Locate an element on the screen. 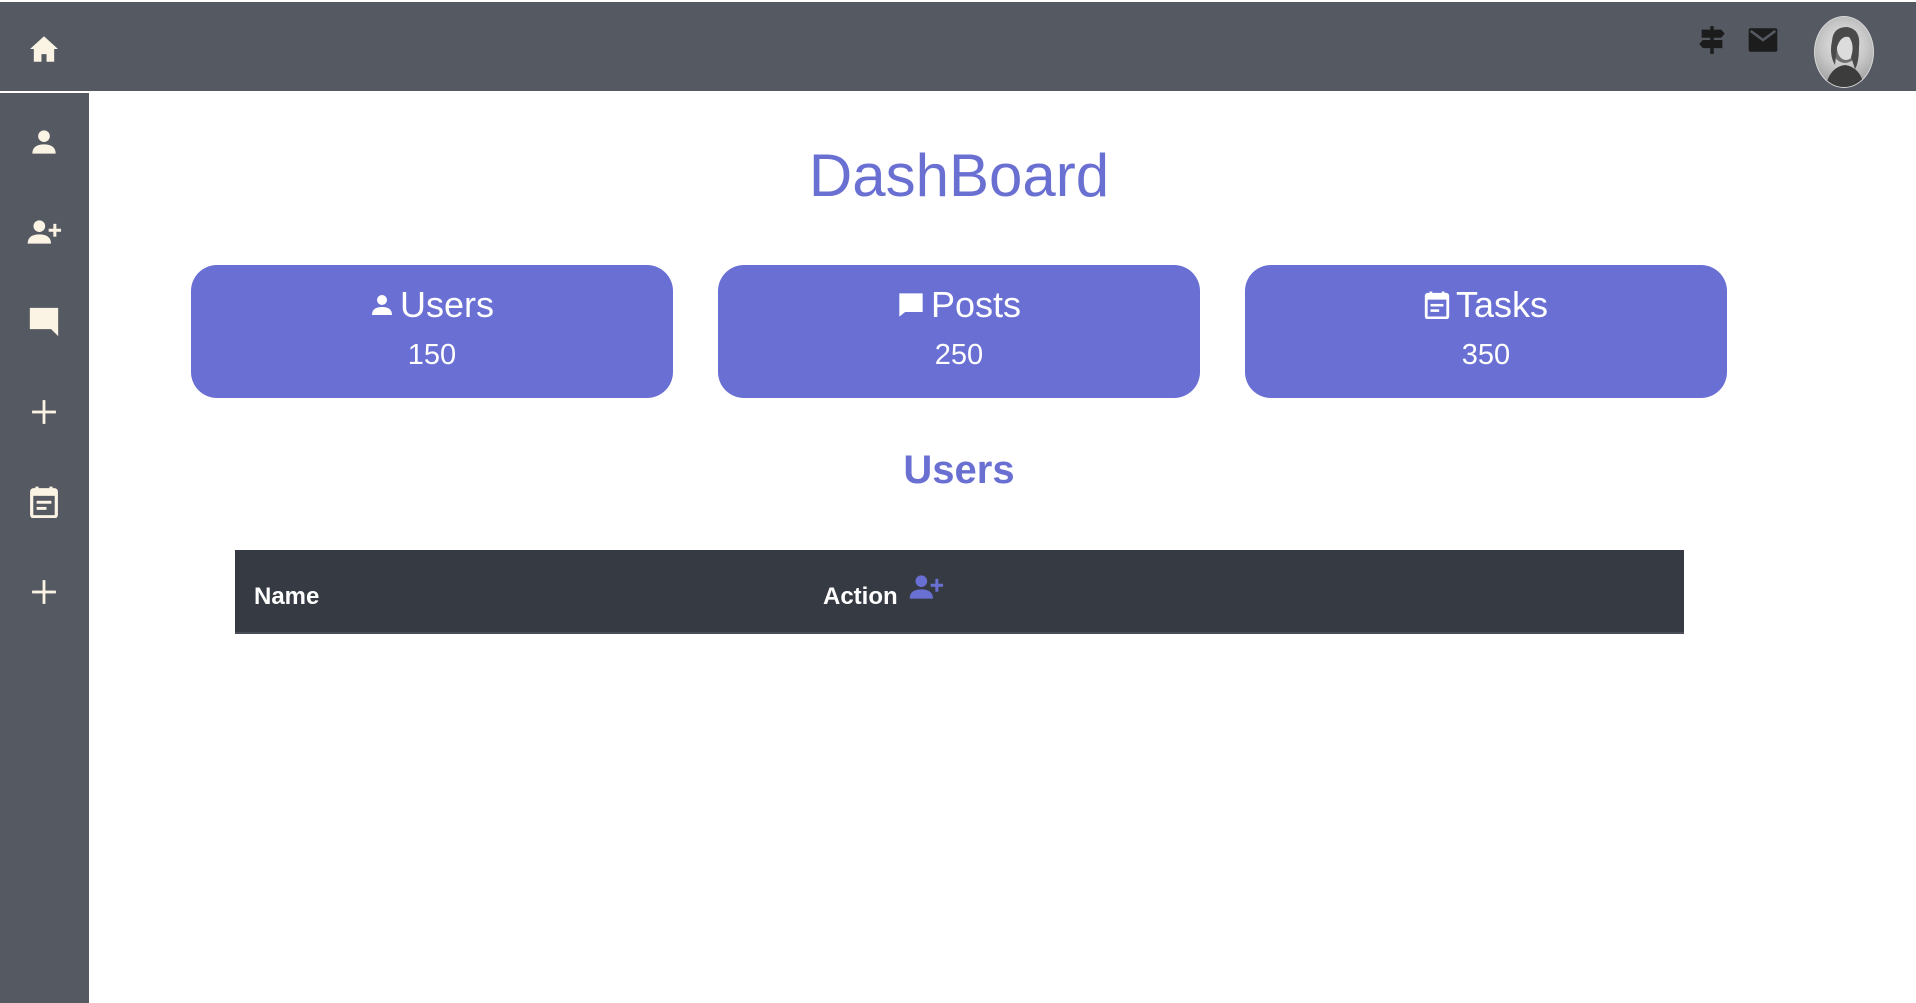 The image size is (1916, 1003). signpost-icon is located at coordinates (1712, 40).